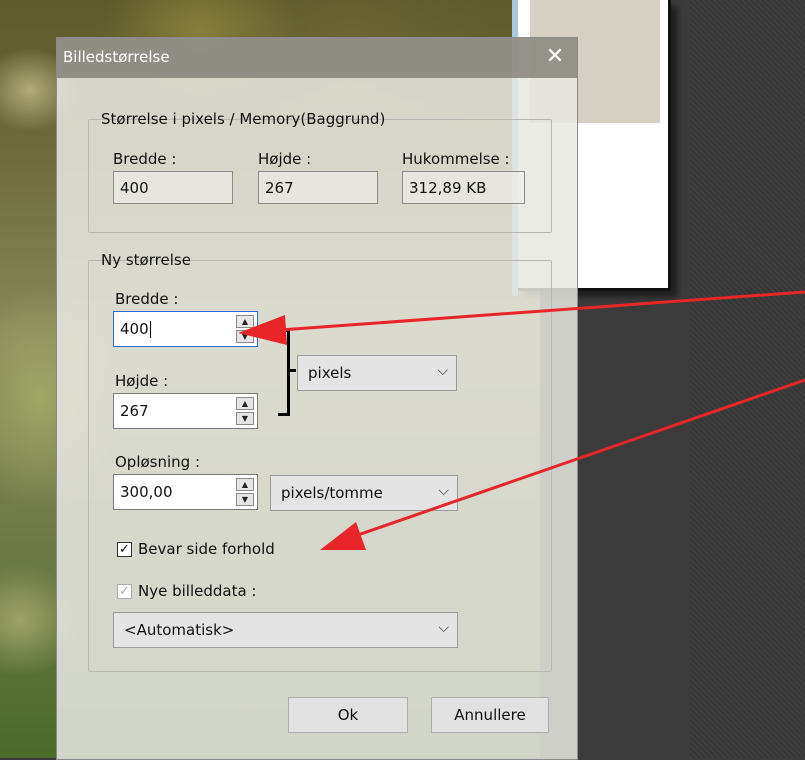 The image size is (805, 760). I want to click on annotation-arrow-keep-ratio, so click(562, 464).